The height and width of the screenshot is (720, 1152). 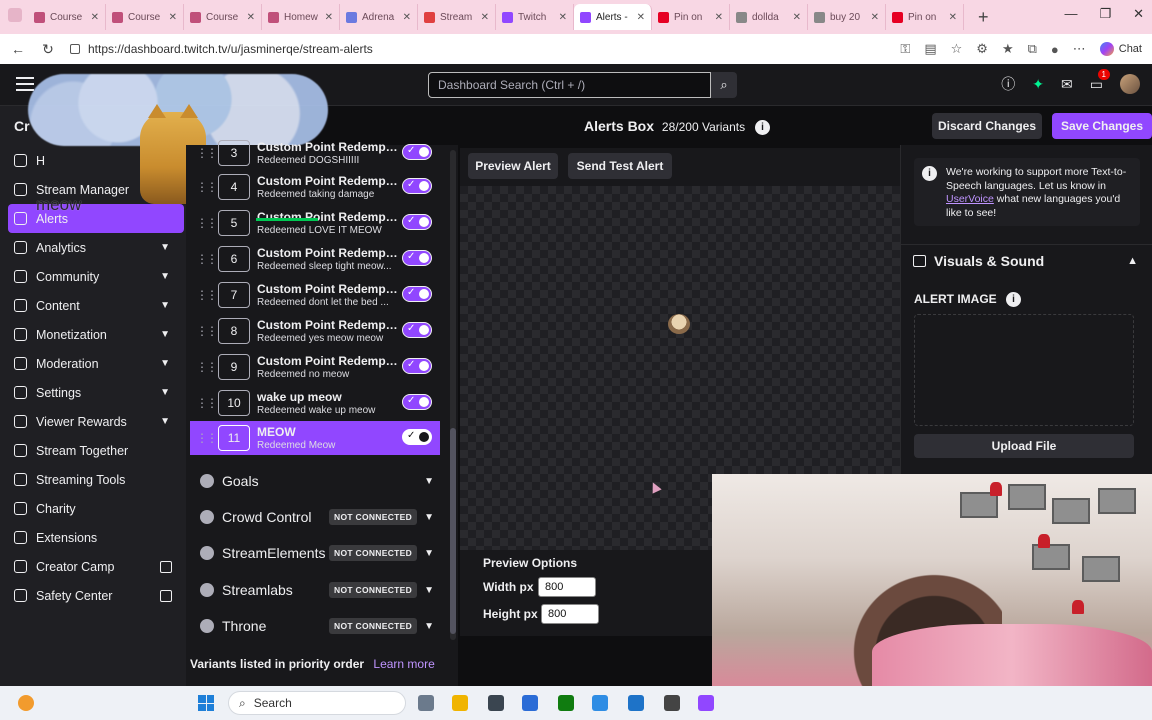 What do you see at coordinates (1032, 49) in the screenshot?
I see `collections-icon: ⧉` at bounding box center [1032, 49].